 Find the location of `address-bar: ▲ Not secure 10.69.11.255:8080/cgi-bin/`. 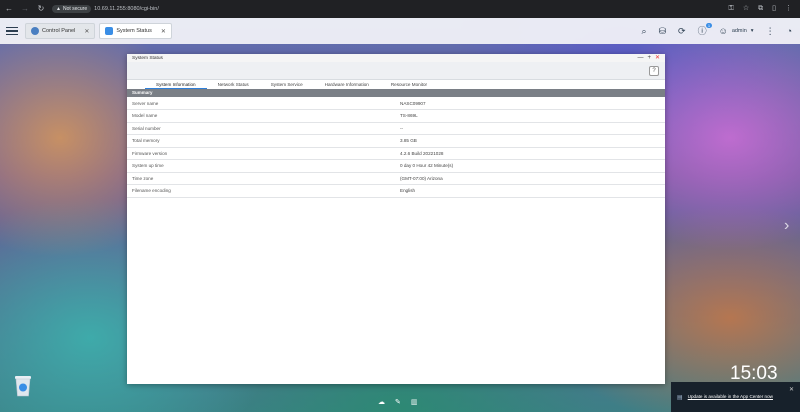

address-bar: ▲ Not secure 10.69.11.255:8080/cgi-bin/ is located at coordinates (105, 9).